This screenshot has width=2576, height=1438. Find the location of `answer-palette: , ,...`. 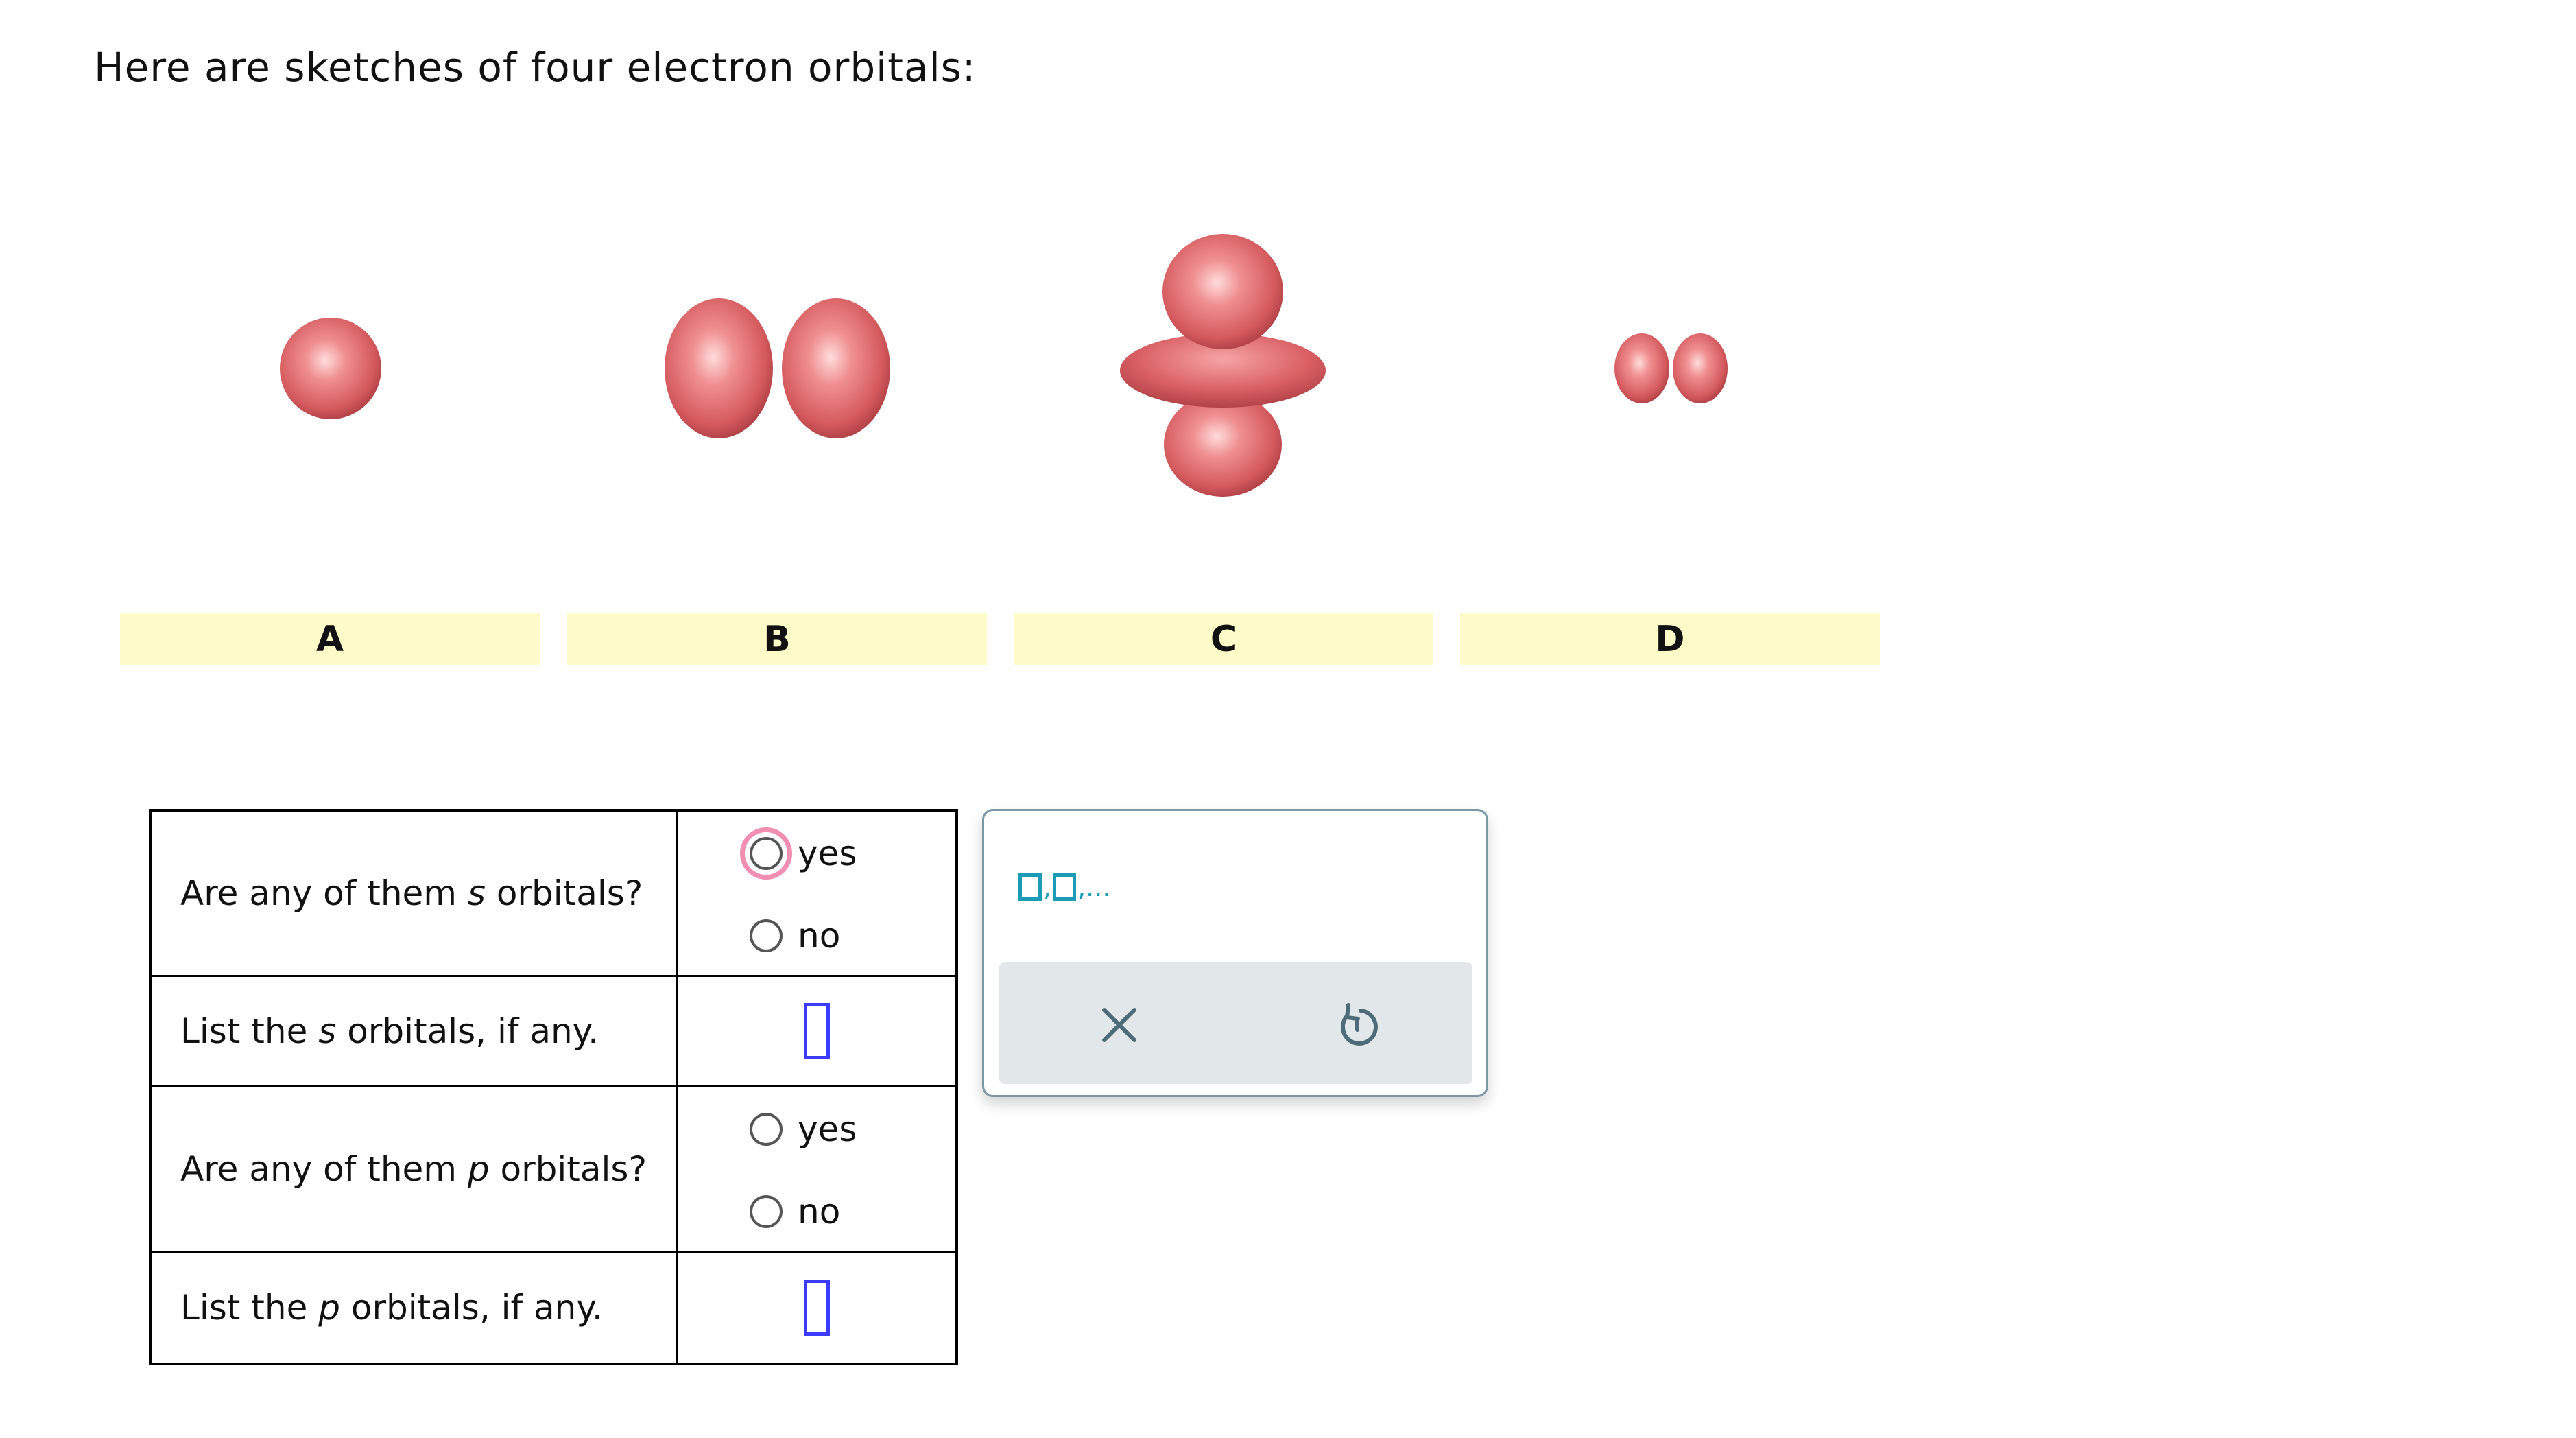

answer-palette: , ,... is located at coordinates (1235, 953).